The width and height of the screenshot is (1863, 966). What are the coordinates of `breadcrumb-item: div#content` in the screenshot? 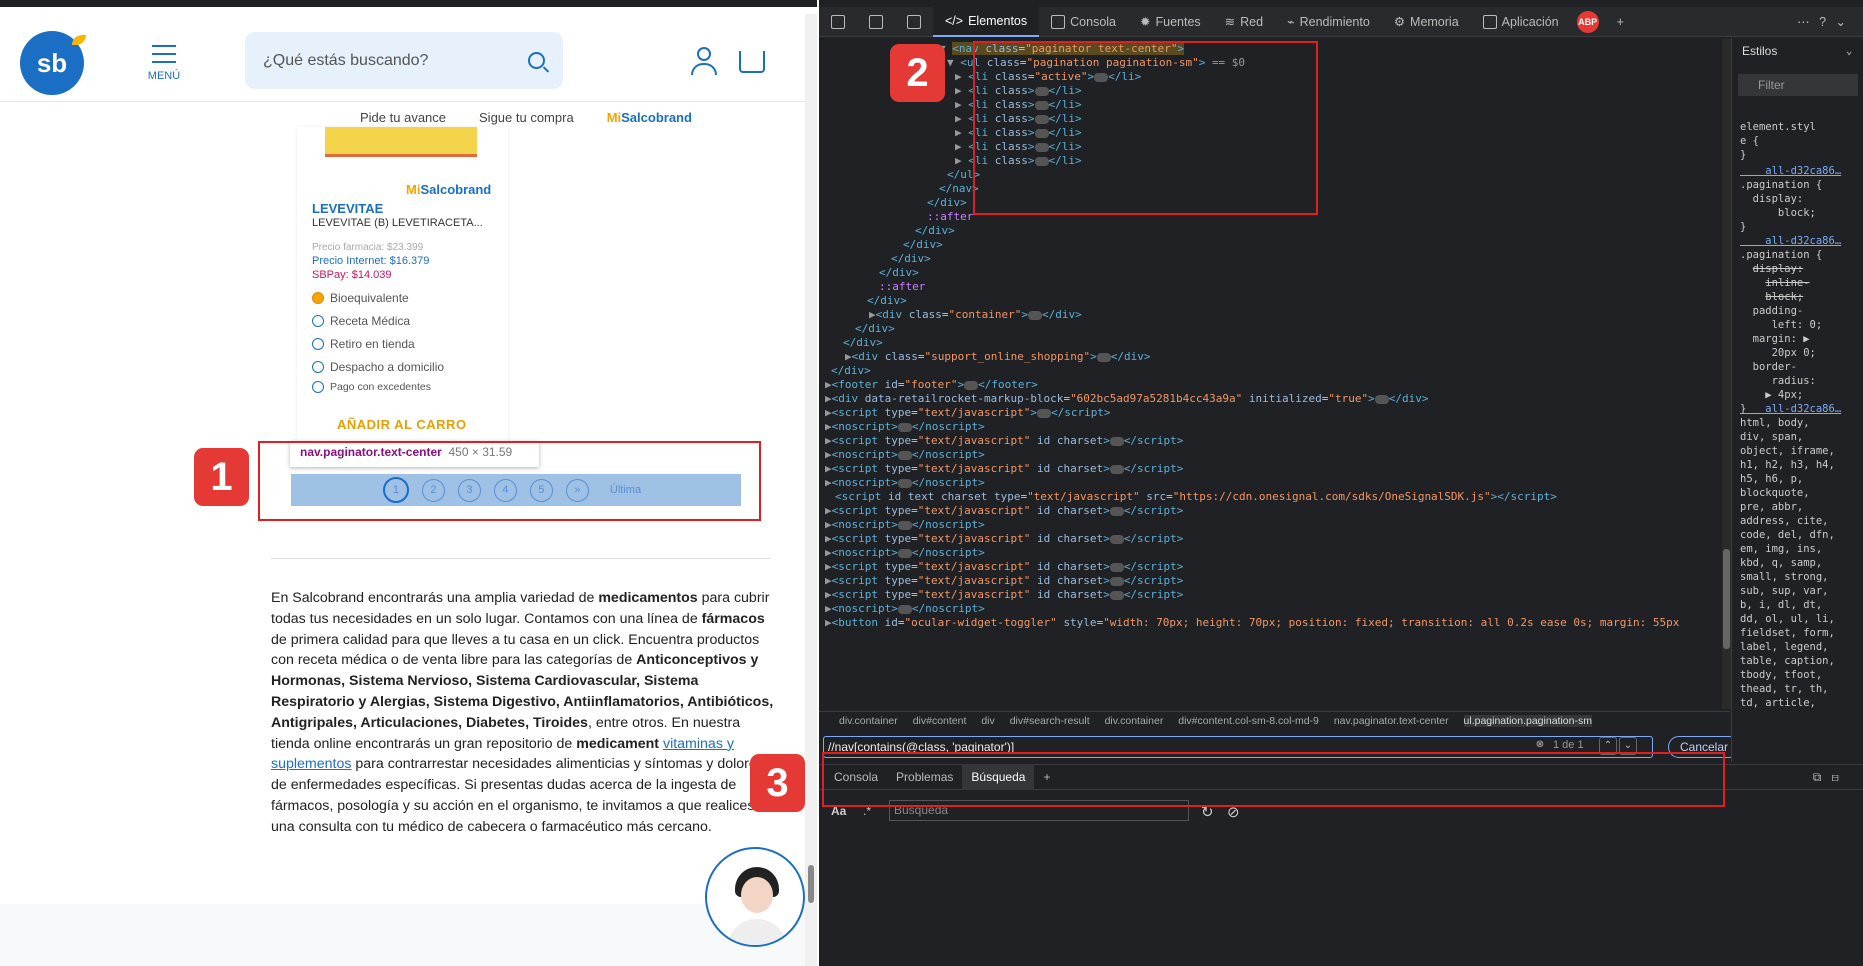 It's located at (940, 721).